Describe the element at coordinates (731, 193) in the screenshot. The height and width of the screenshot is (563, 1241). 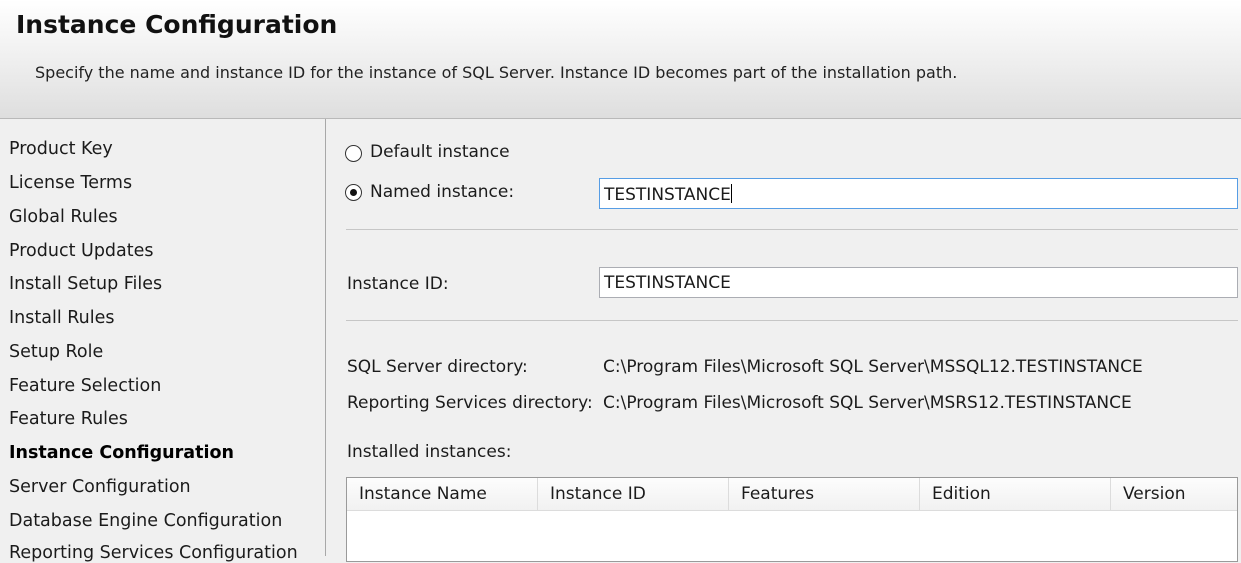
I see `text-caret` at that location.